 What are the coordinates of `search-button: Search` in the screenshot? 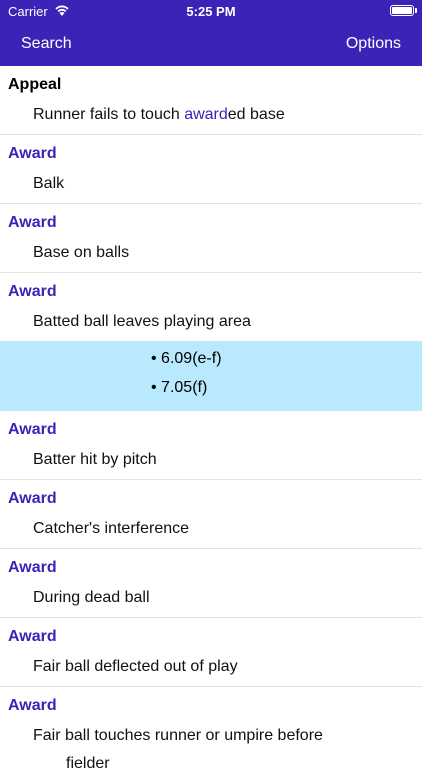 It's located at (46, 44).